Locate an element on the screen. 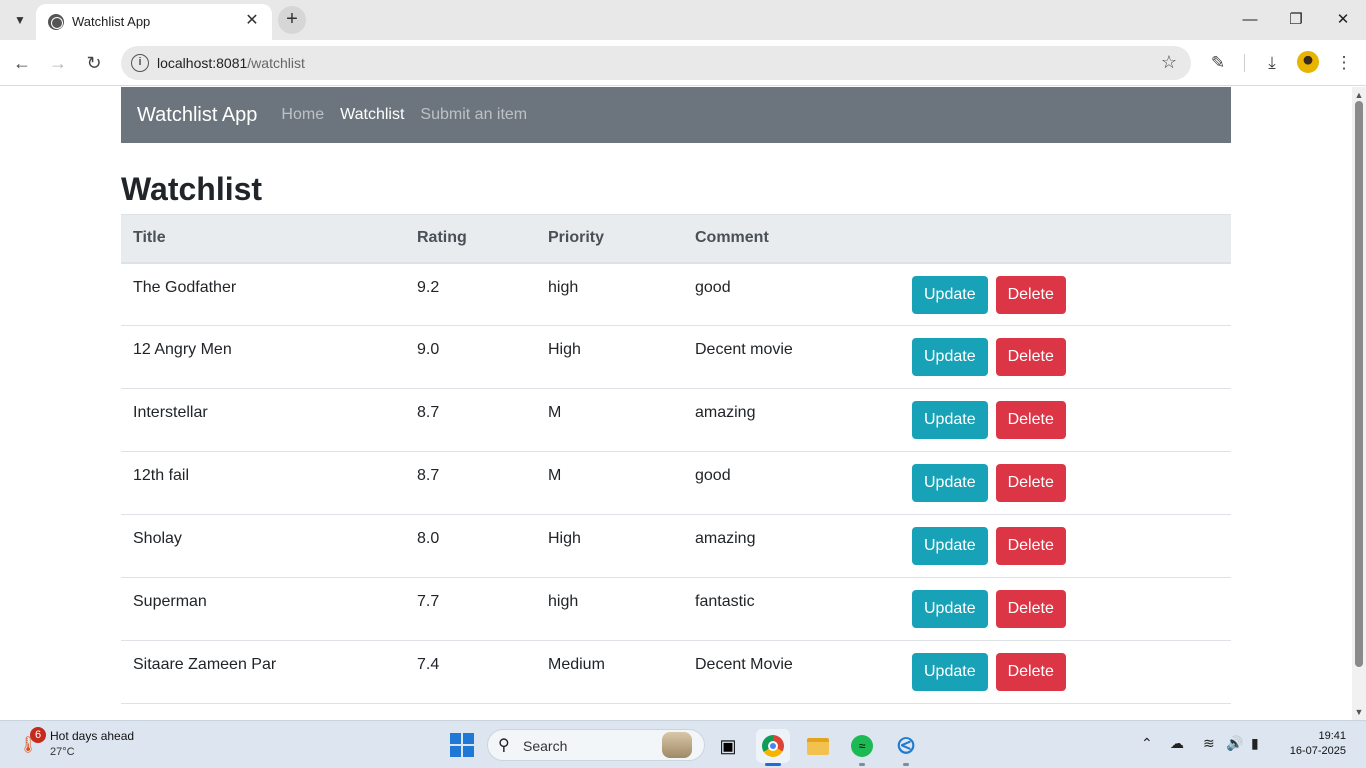 The height and width of the screenshot is (768, 1366). extensions-puzzle-icon: ✎ is located at coordinates (1218, 63).